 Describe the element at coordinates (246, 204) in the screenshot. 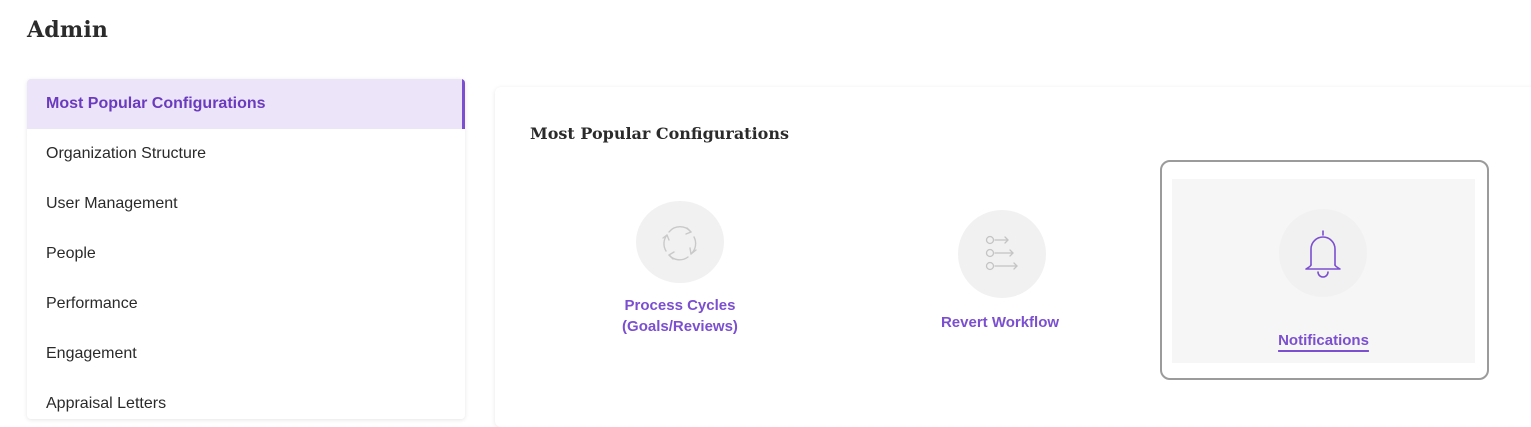

I see `sidebar-item-user-management: User Management` at that location.